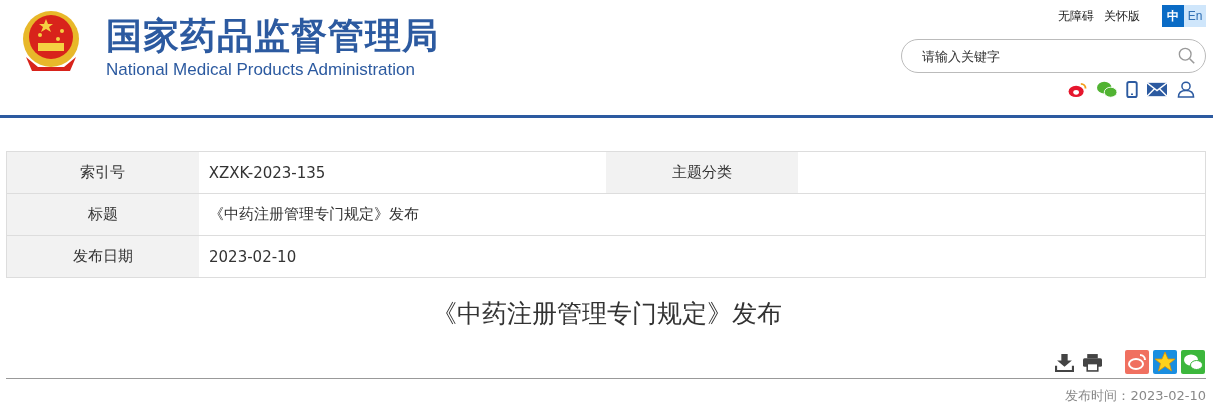 The width and height of the screenshot is (1213, 413). Describe the element at coordinates (261, 70) in the screenshot. I see `site-subtitle: National Medical Products Administration` at that location.